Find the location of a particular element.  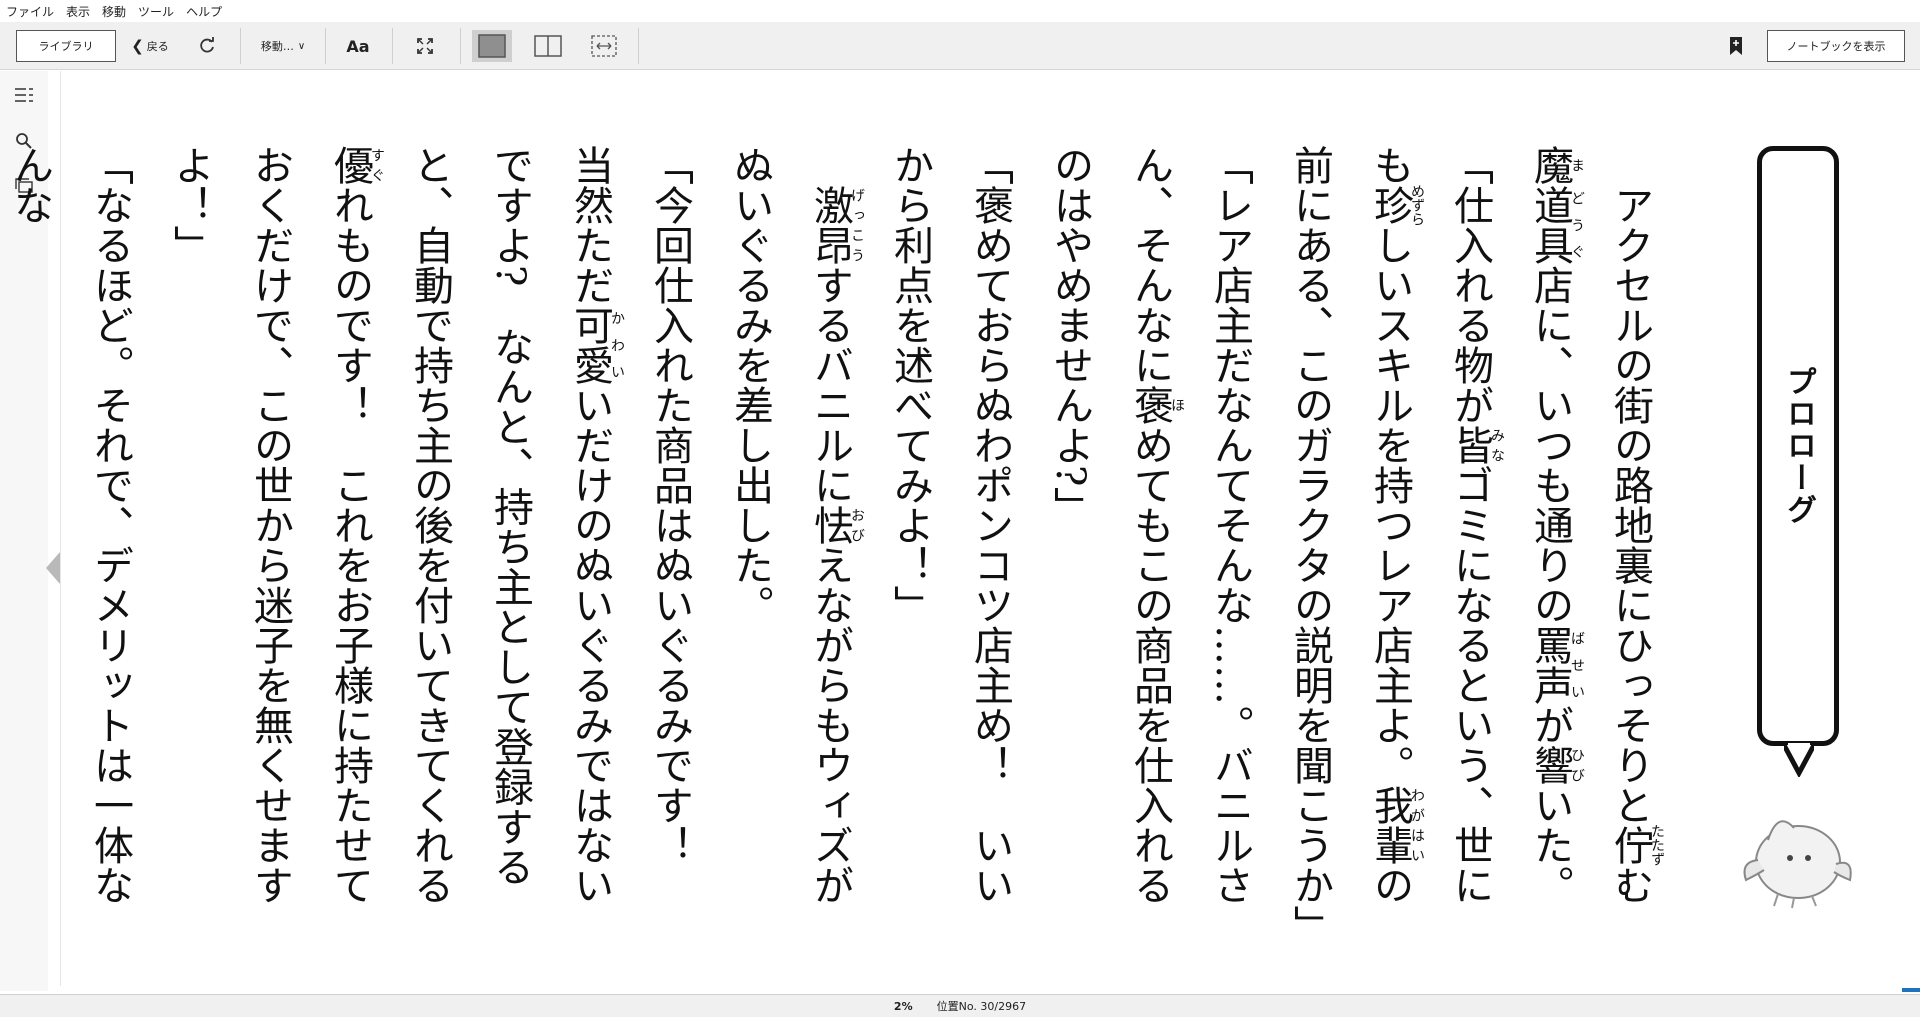

notebook-label: ノートブックを表示 is located at coordinates (1836, 46).